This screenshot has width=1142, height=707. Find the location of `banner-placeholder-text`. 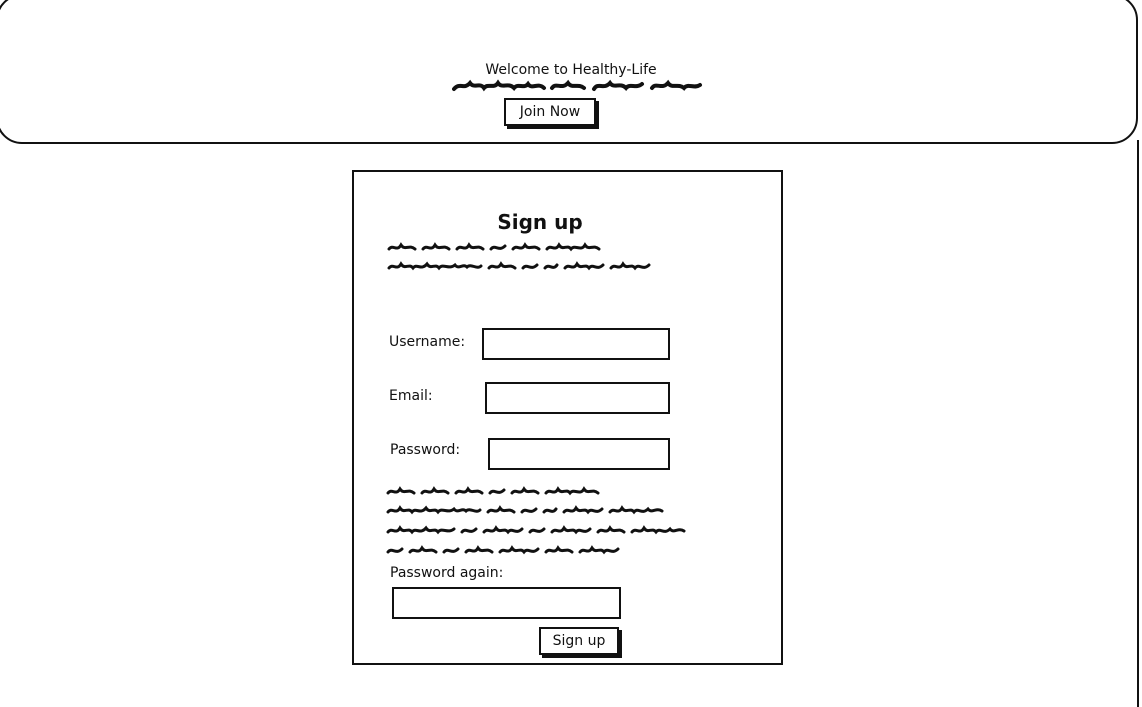

banner-placeholder-text is located at coordinates (577, 85).